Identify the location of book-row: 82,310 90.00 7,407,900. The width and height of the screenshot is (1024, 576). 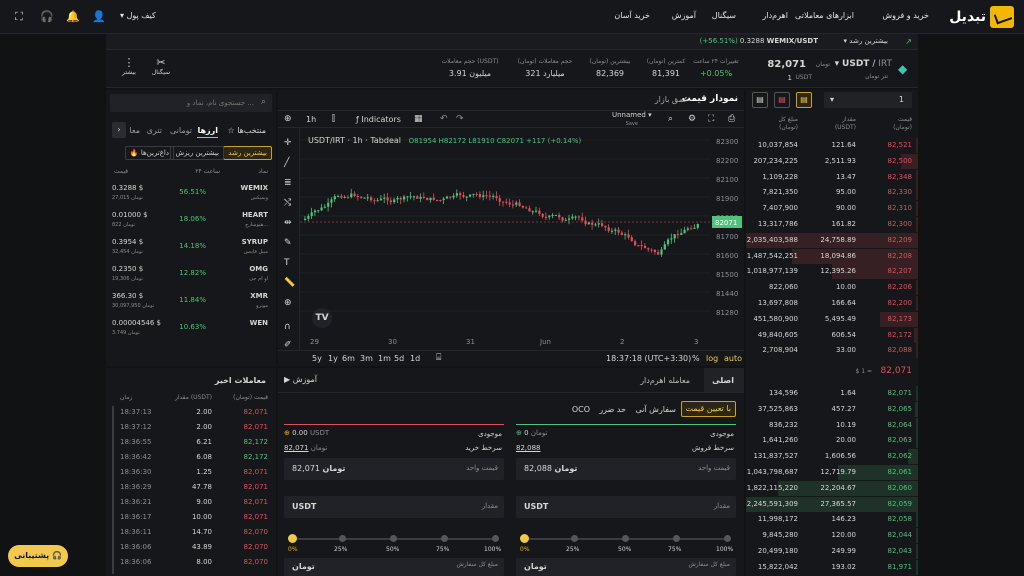
(832, 209).